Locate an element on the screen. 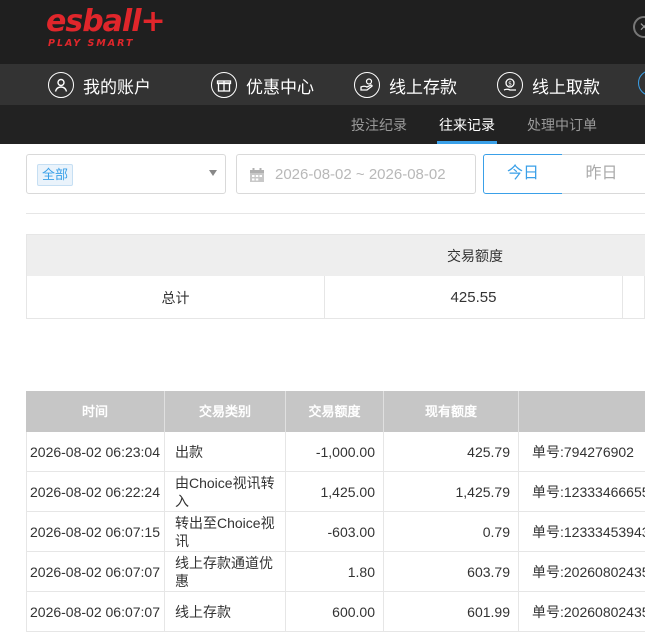 This screenshot has width=645, height=632. logo-tagline: PLAY SMART is located at coordinates (91, 43).